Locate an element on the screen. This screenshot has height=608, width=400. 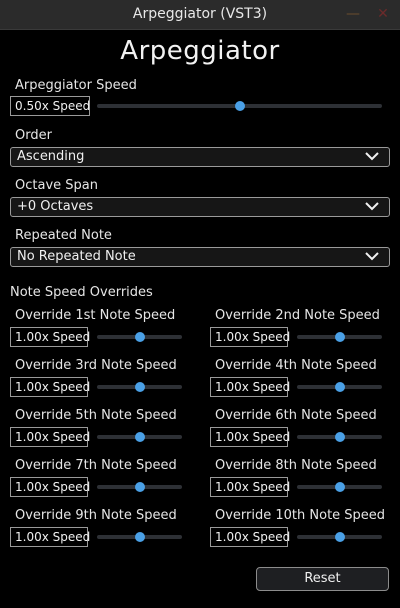
override-4-value-field: 1.00x Speed is located at coordinates (250, 387).